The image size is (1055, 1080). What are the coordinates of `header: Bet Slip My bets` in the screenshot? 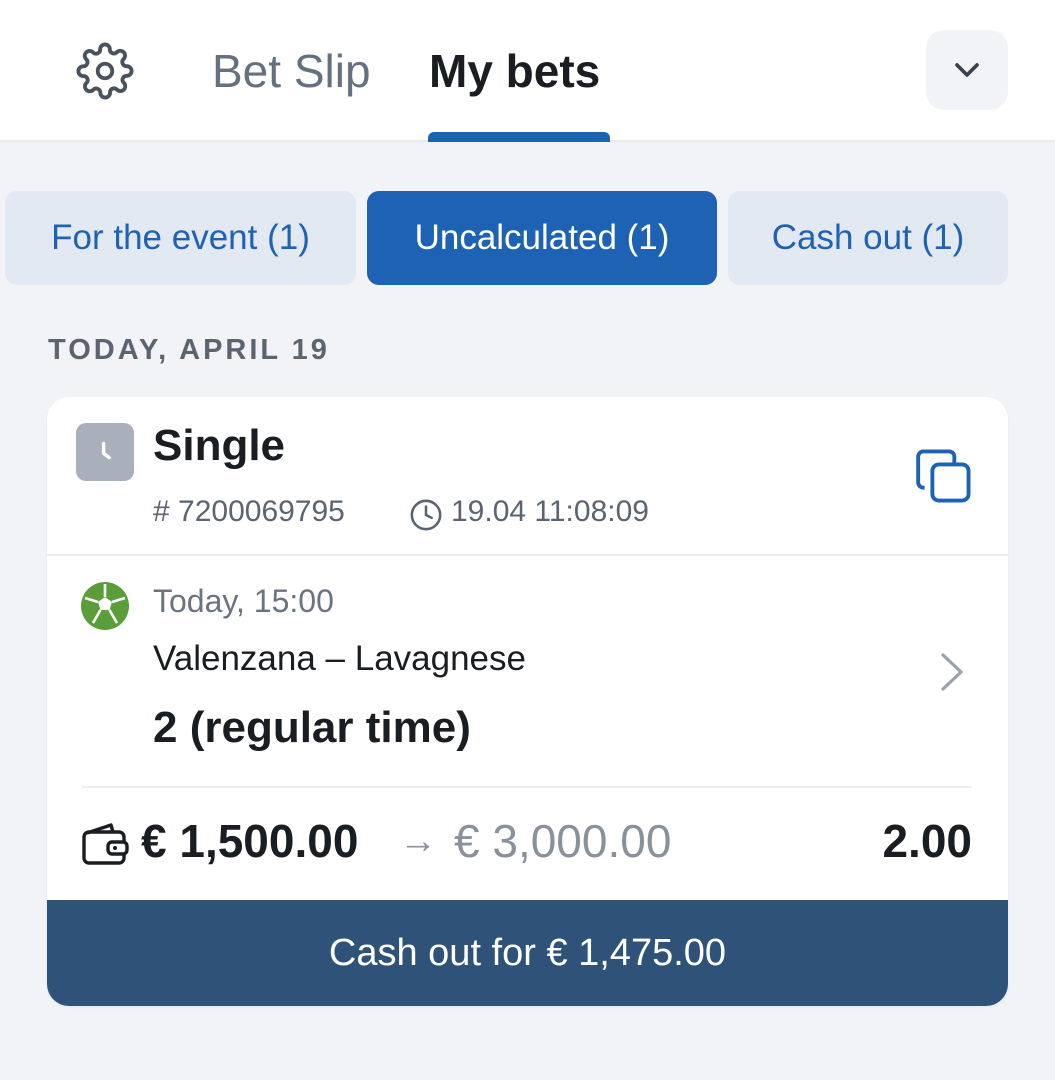 It's located at (527, 71).